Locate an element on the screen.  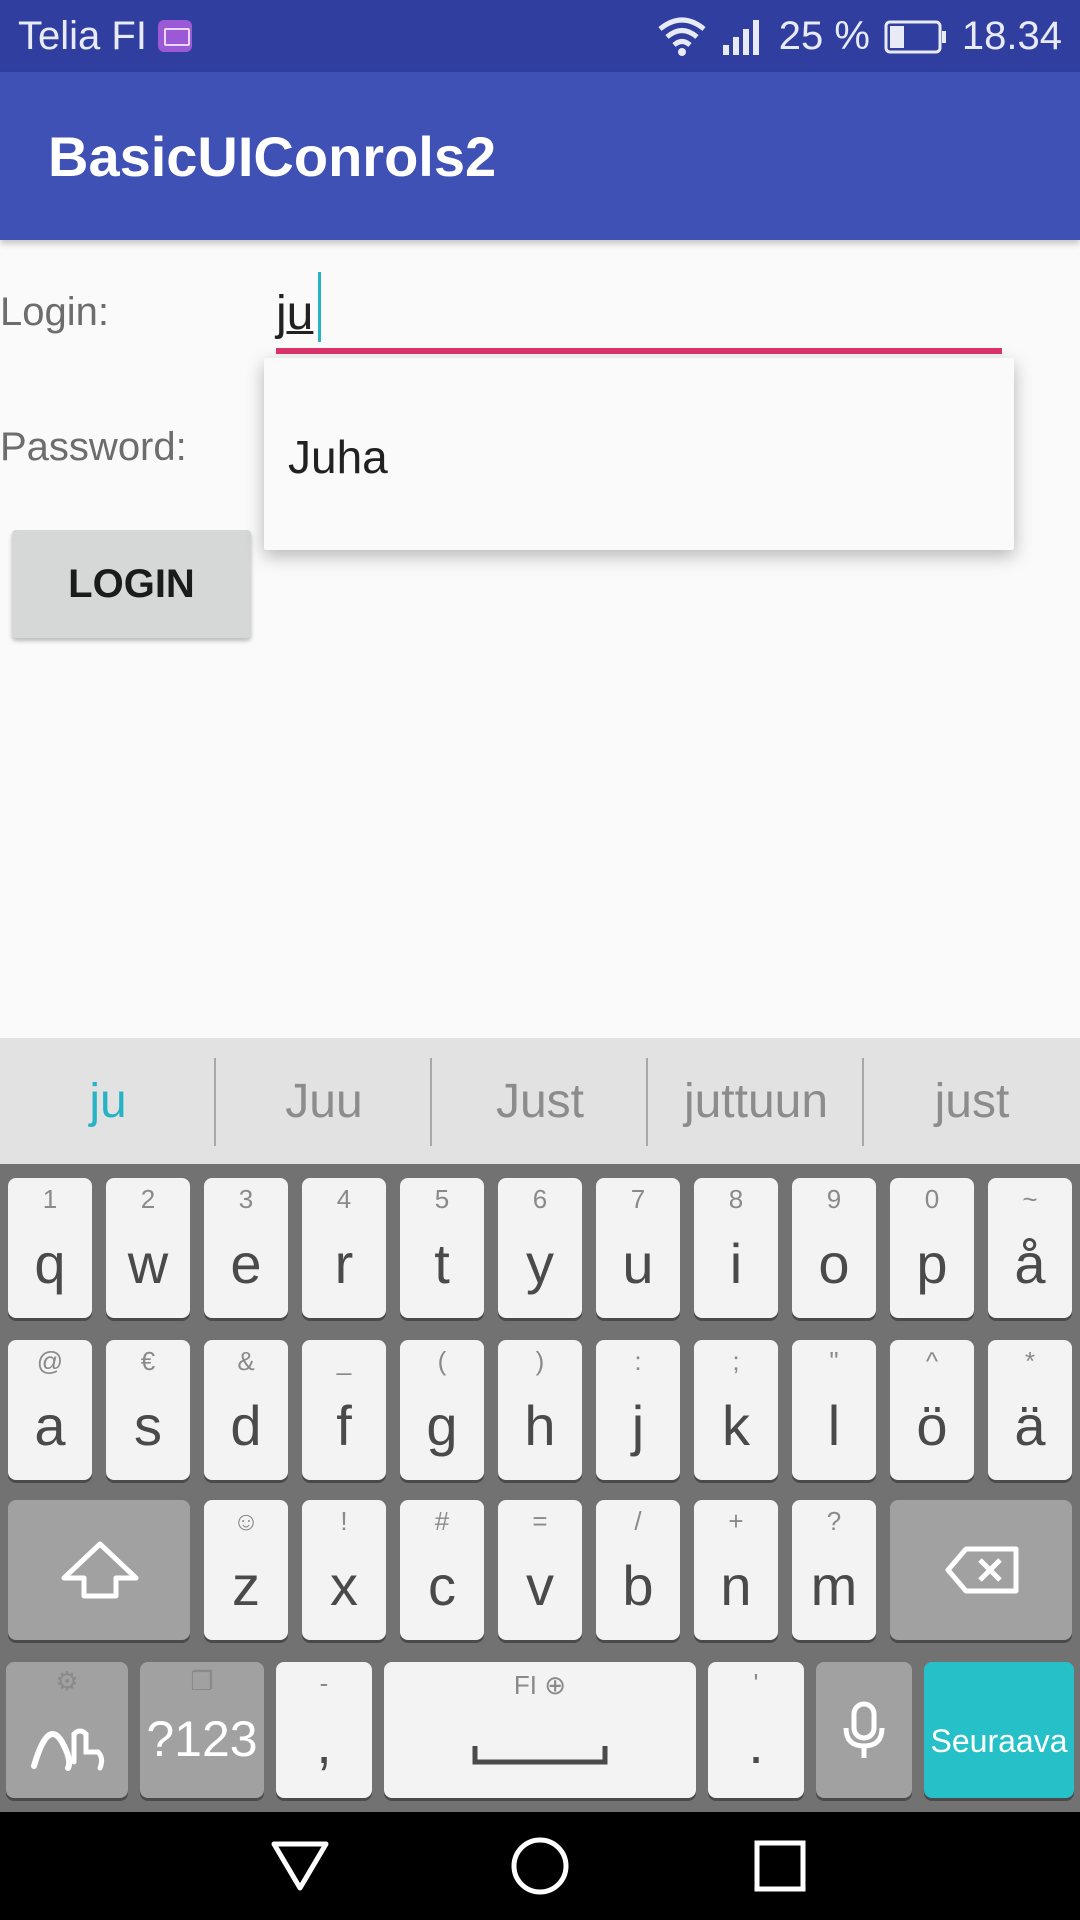
suggestion-item: just is located at coordinates (972, 1101).